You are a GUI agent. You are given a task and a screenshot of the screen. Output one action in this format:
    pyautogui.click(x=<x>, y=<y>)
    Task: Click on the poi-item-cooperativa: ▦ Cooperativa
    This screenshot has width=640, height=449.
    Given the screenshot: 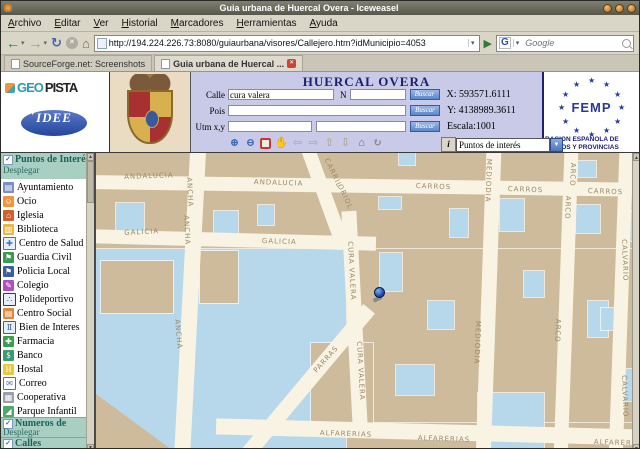 What is the action you would take?
    pyautogui.click(x=43, y=397)
    